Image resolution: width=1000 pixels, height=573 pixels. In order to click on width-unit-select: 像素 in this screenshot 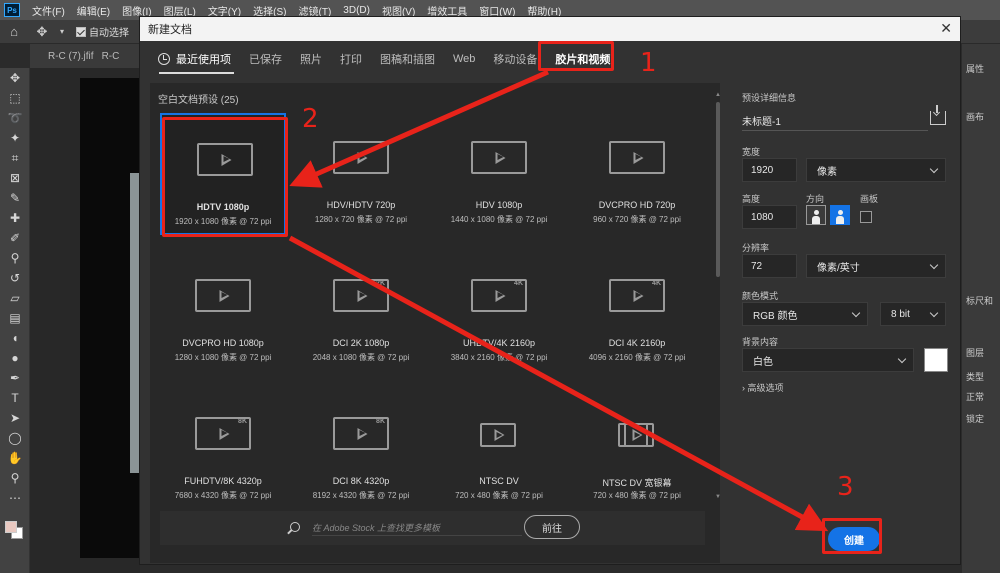, I will do `click(876, 170)`.